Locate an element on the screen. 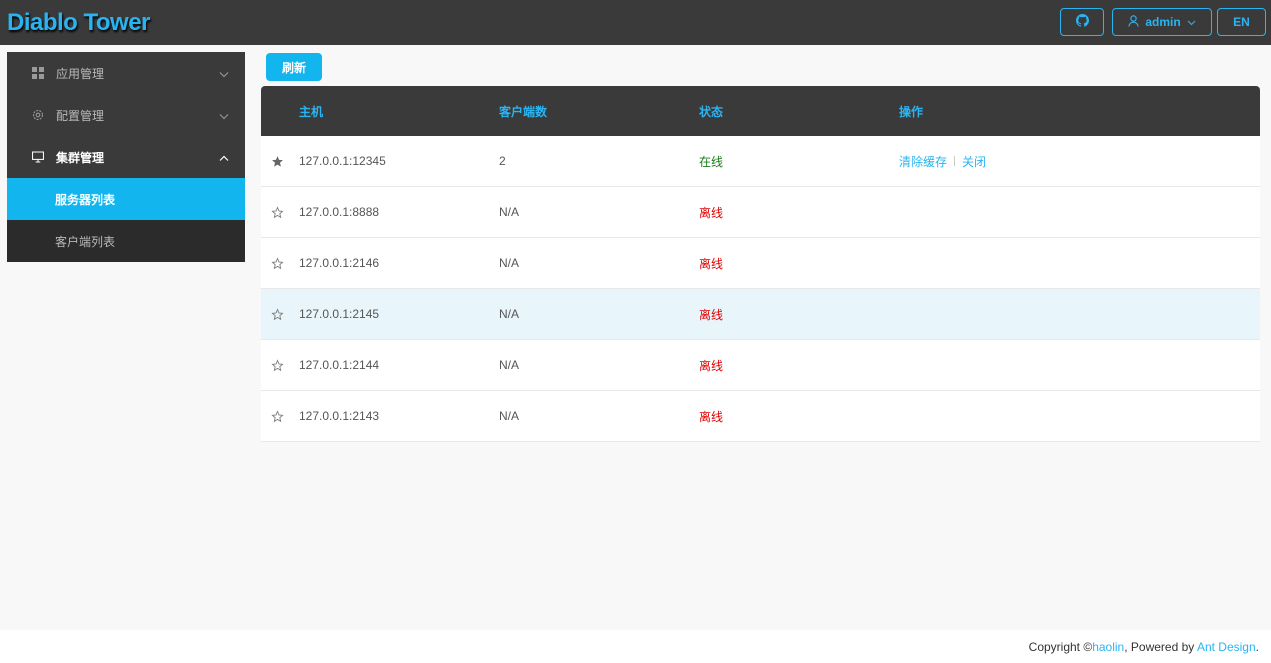 The image size is (1271, 663). table-row: 127.0.0.1:2145 N/A 离线 is located at coordinates (760, 314).